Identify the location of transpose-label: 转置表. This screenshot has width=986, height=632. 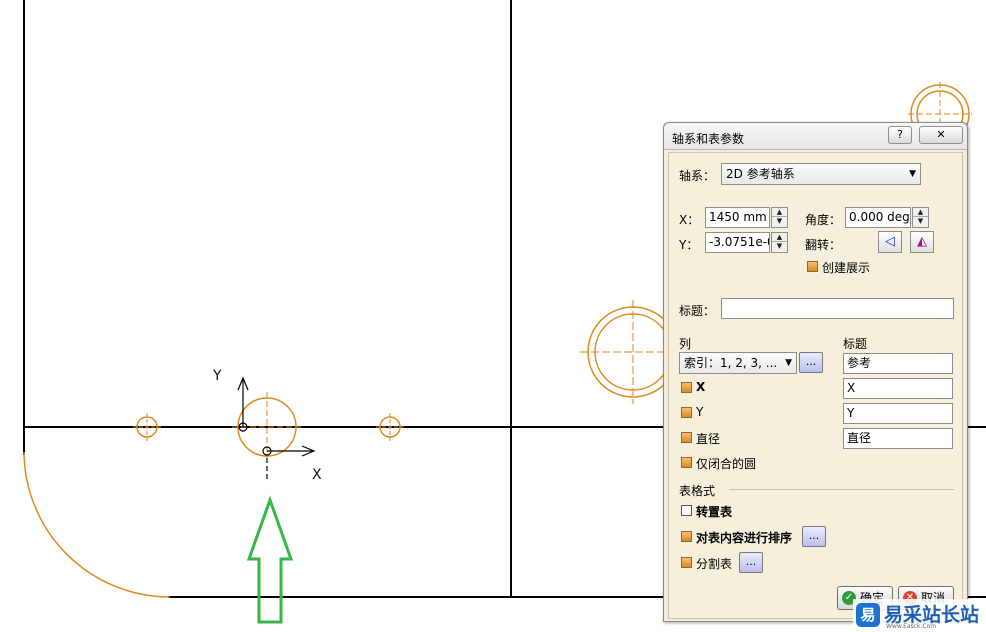
(714, 512).